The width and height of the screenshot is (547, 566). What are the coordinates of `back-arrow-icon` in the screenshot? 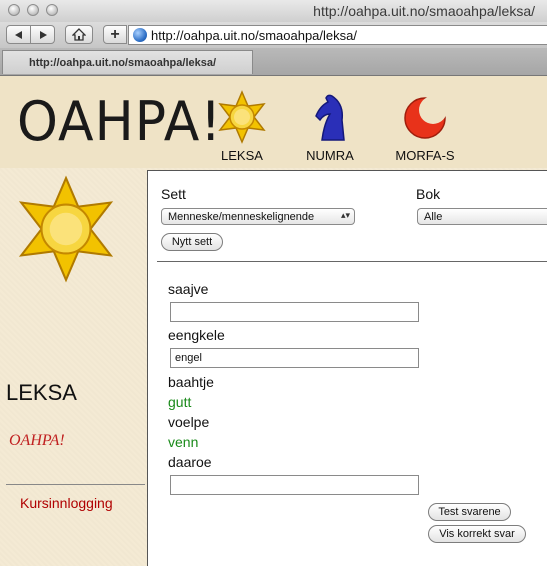 It's located at (18, 34).